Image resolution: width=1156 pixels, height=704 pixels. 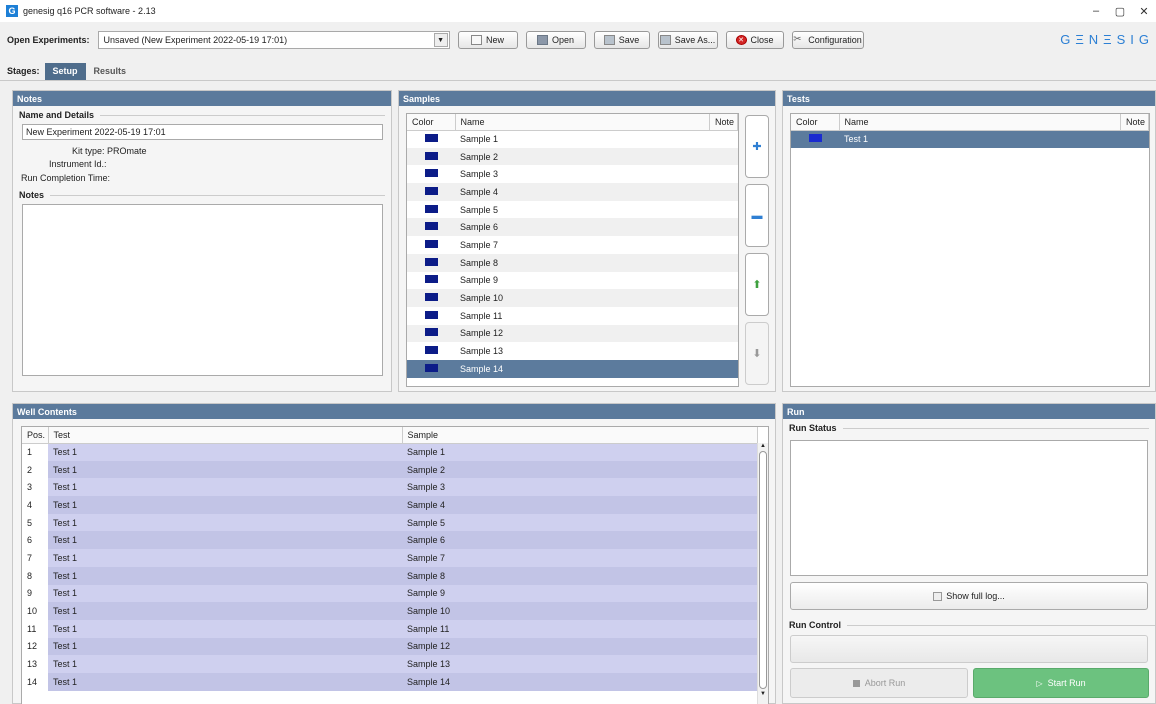 I want to click on arrow-up-icon: ⬆, so click(x=757, y=285).